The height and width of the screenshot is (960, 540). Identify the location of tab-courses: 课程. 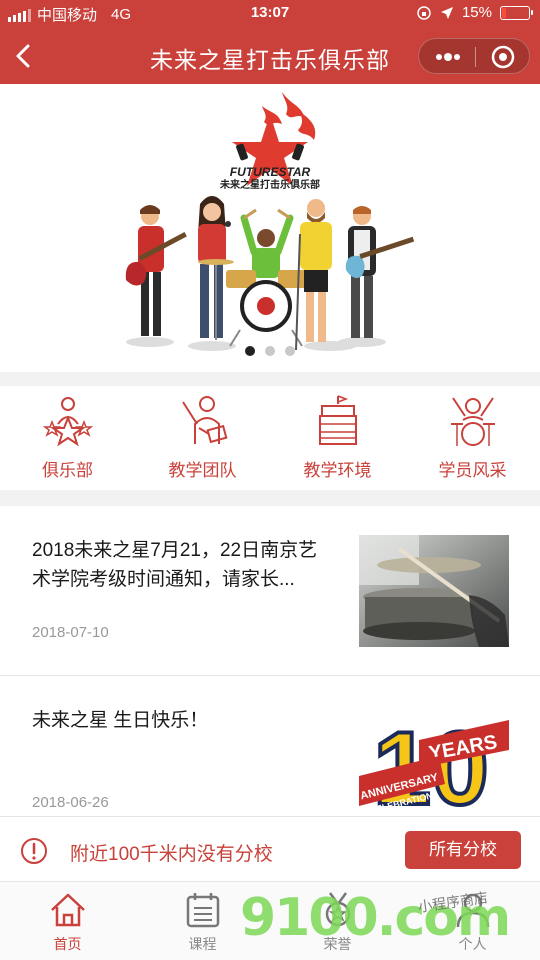
(202, 921).